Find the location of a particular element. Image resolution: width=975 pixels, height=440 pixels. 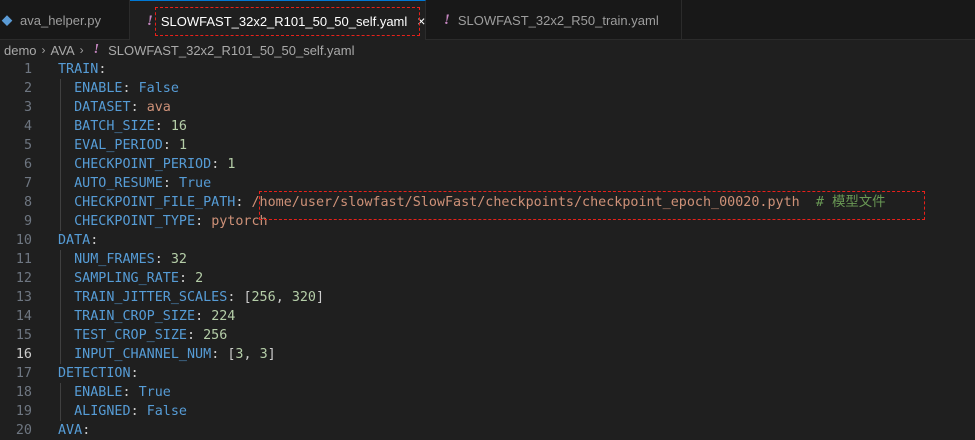

line-number: 20 is located at coordinates (23, 430).